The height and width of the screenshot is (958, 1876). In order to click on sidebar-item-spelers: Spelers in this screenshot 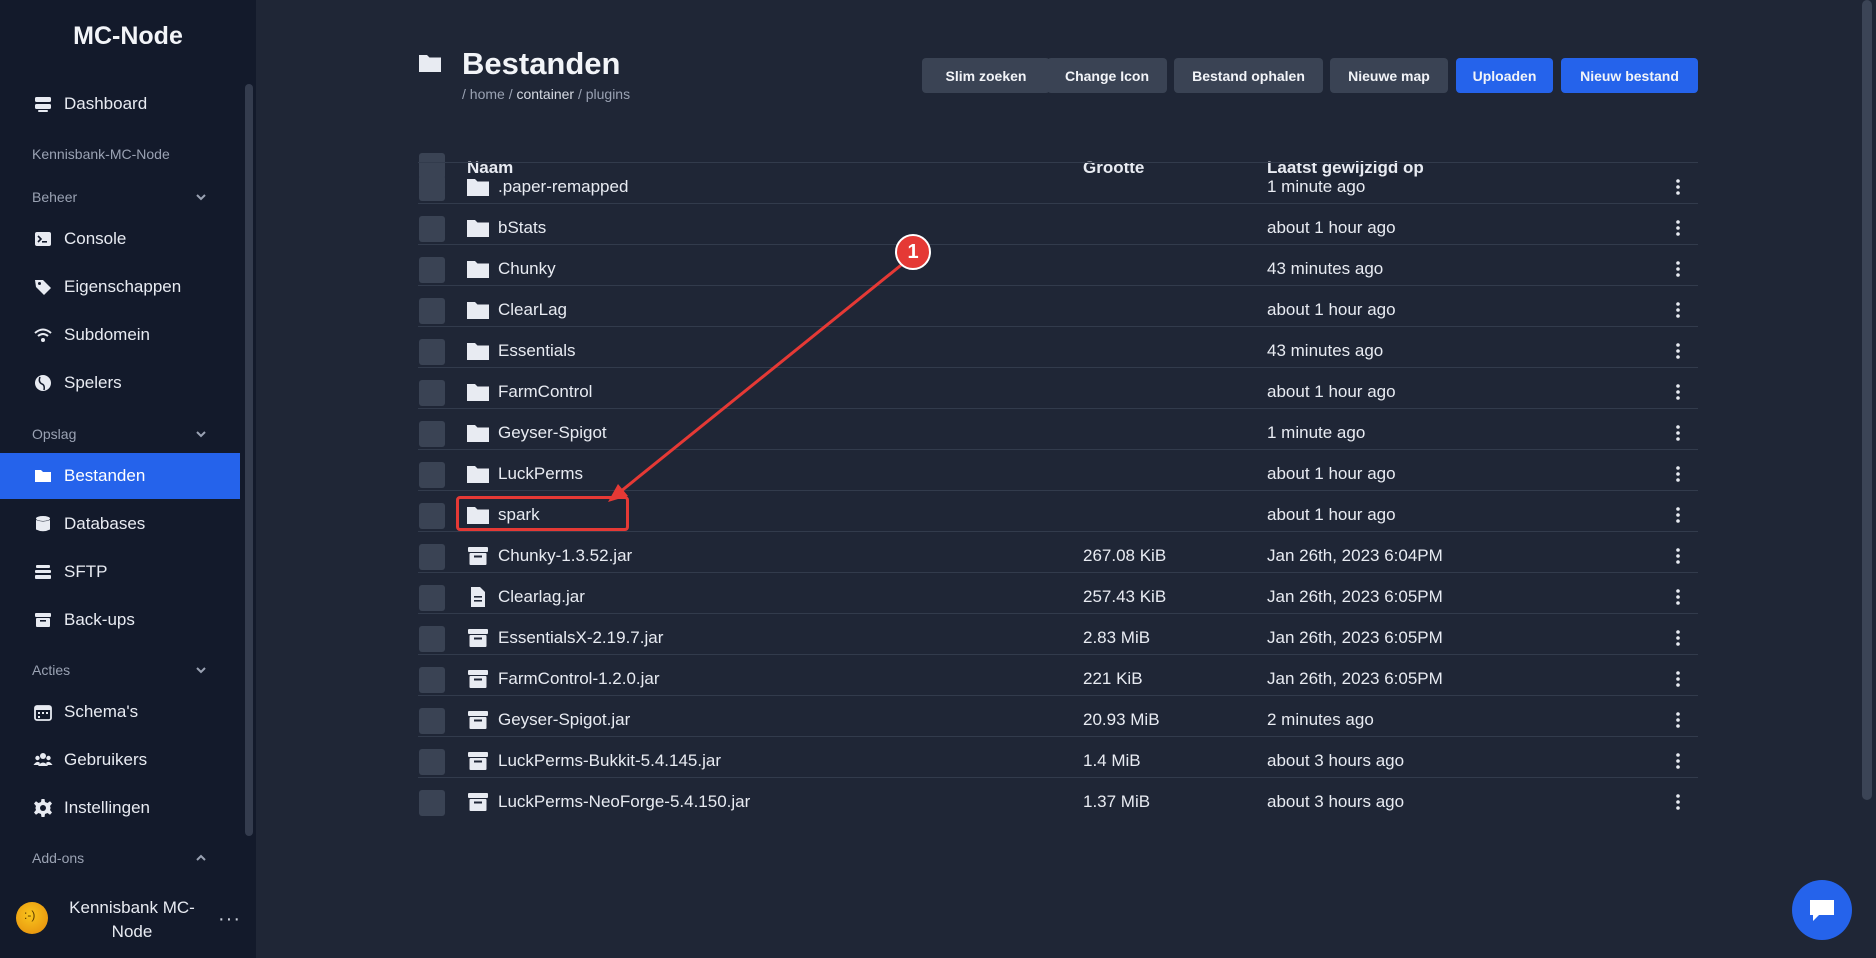, I will do `click(120, 383)`.